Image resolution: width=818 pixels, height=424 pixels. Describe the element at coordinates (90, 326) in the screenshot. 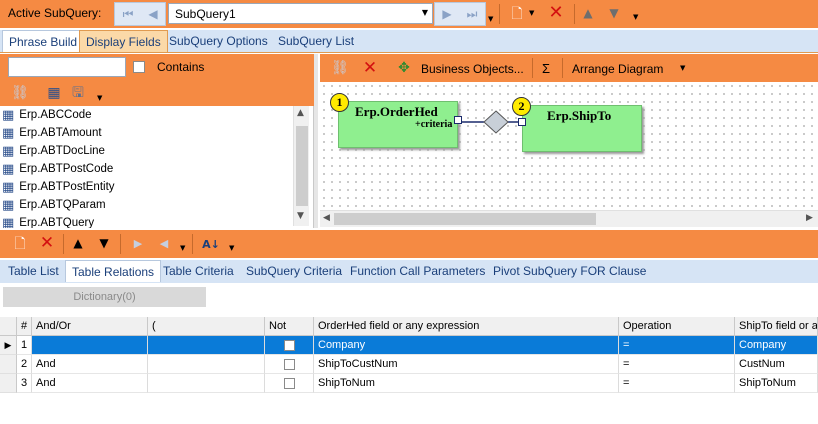

I see `grid-header-andor: And/Or` at that location.